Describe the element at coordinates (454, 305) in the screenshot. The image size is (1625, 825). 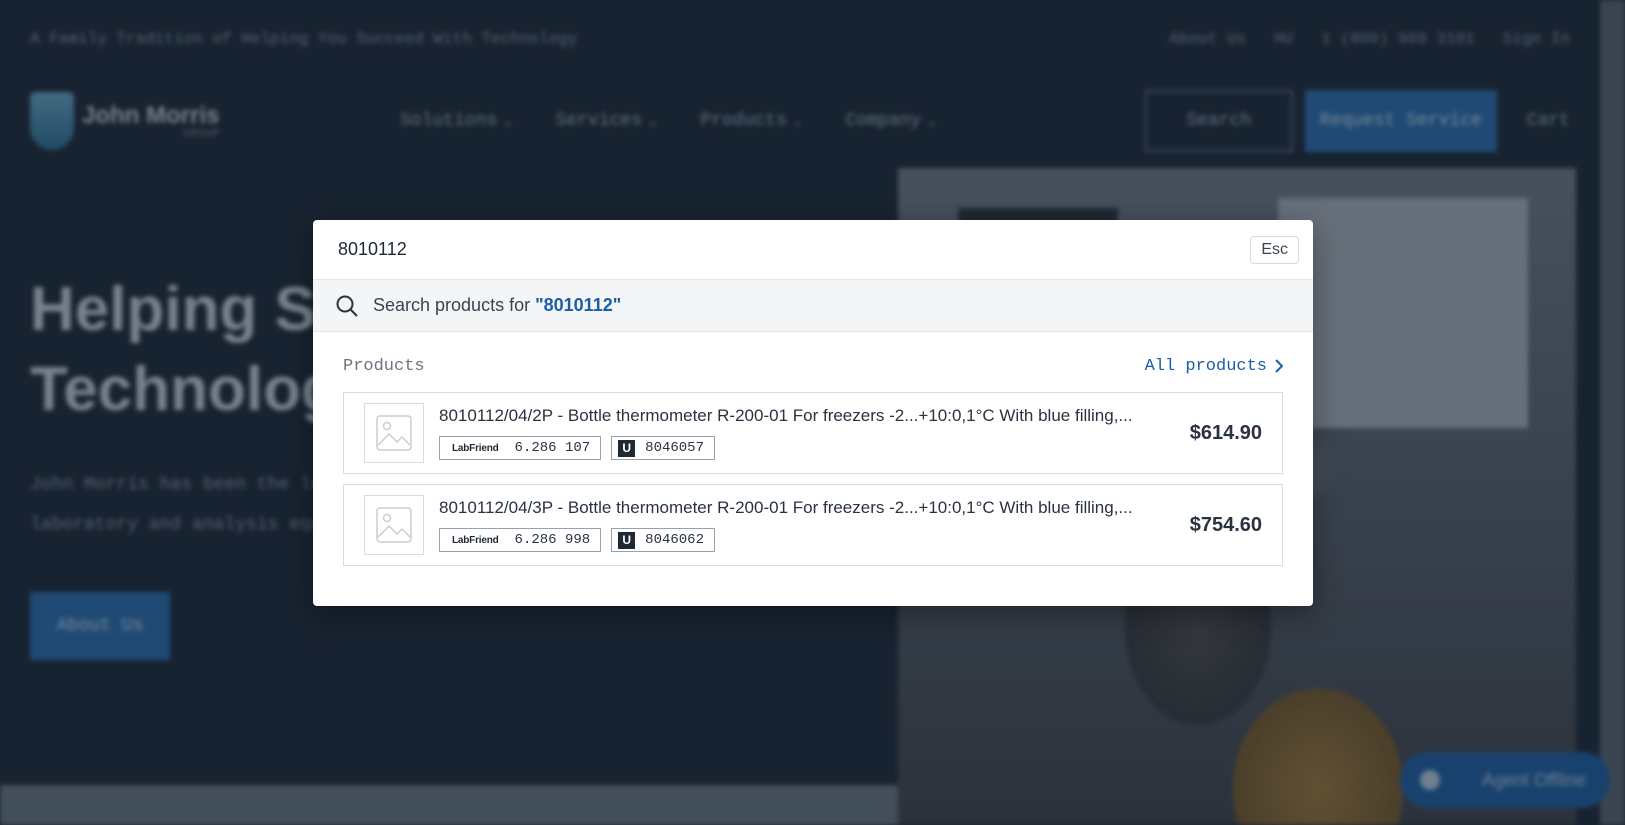
I see `suggestion-prefix: Search products for` at that location.